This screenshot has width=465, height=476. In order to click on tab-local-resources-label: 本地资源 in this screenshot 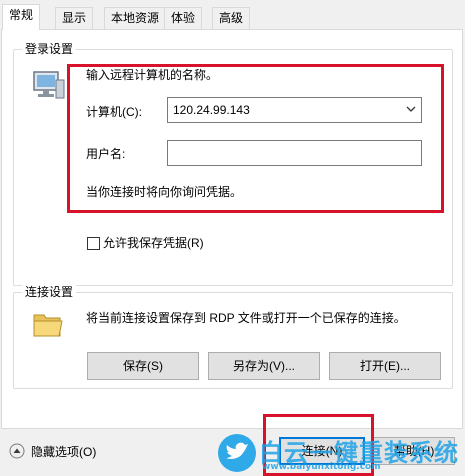, I will do `click(135, 18)`.